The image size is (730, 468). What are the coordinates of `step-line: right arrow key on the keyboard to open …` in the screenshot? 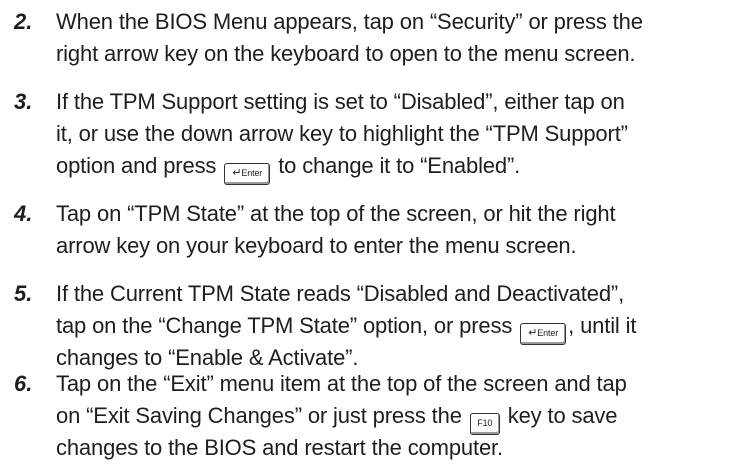 It's located at (346, 53).